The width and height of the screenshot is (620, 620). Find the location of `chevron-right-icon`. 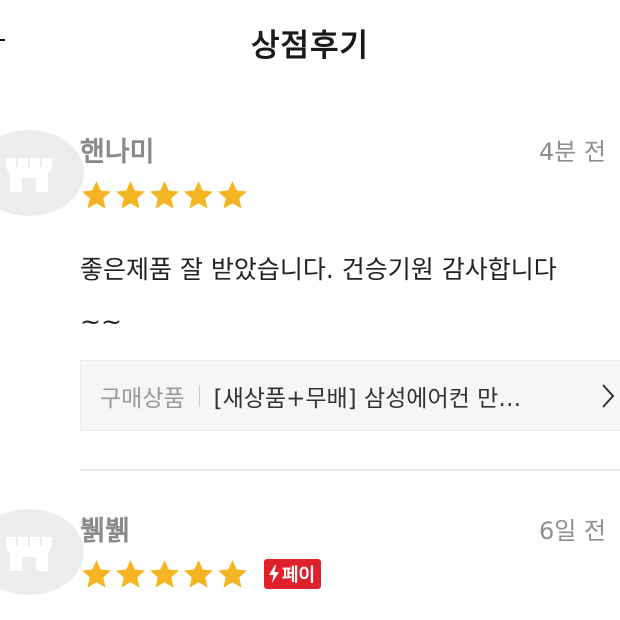

chevron-right-icon is located at coordinates (608, 396).